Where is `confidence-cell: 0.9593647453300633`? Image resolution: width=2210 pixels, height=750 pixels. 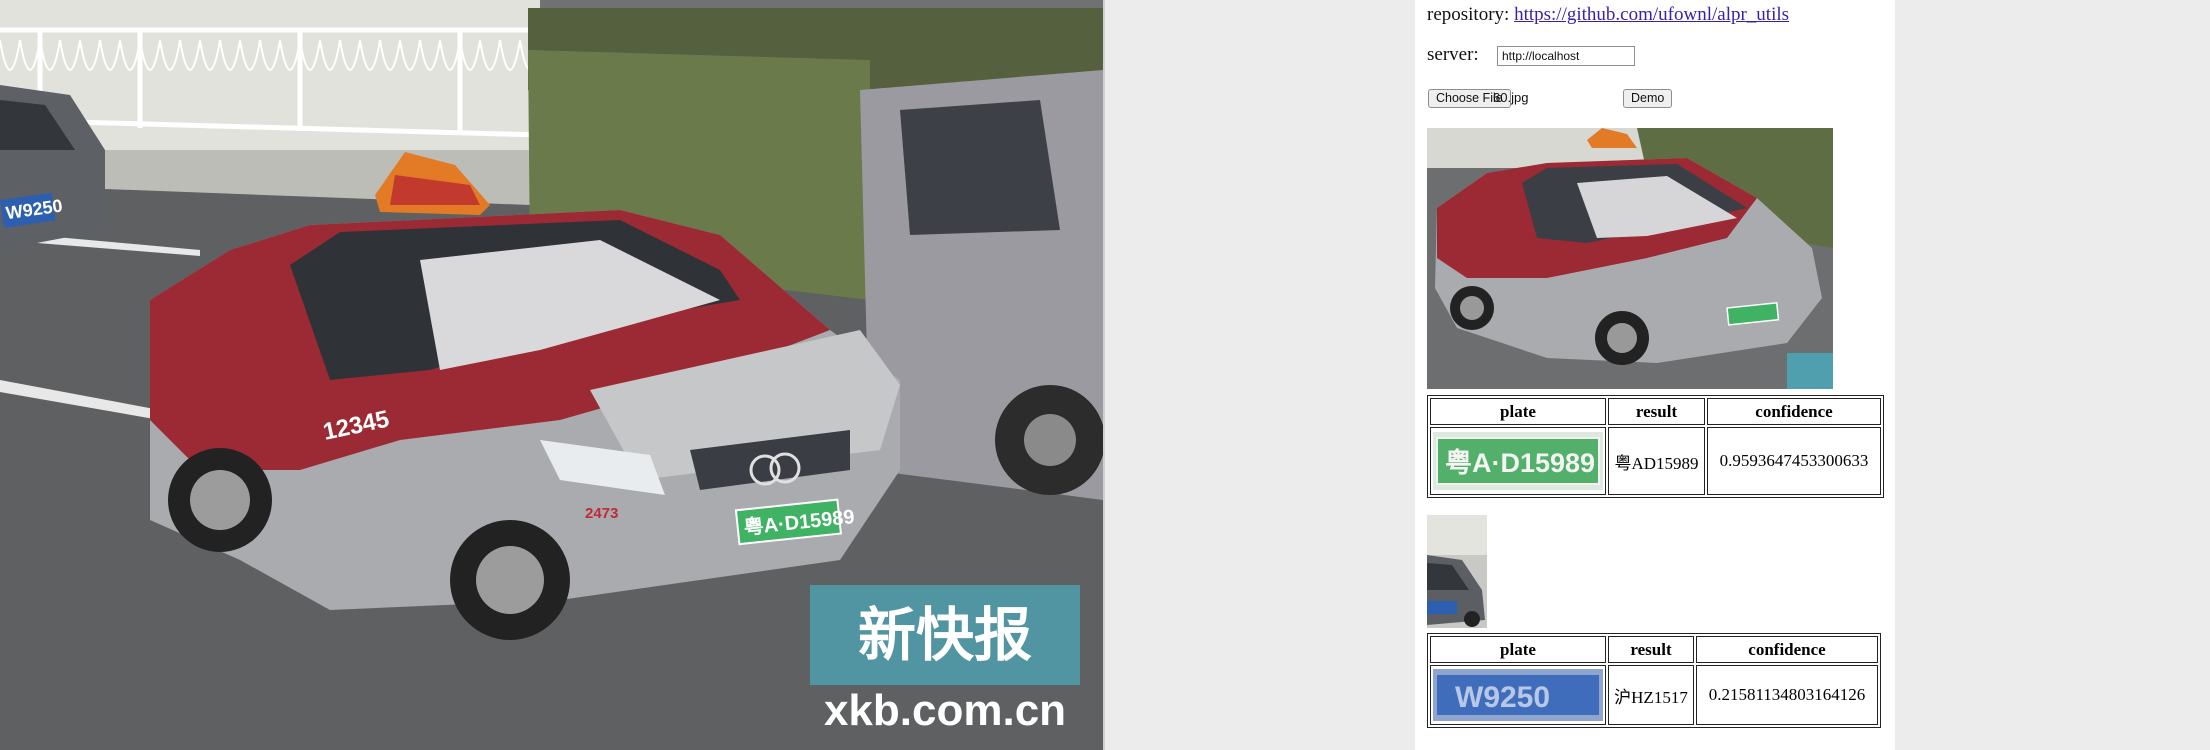 confidence-cell: 0.9593647453300633 is located at coordinates (1794, 461).